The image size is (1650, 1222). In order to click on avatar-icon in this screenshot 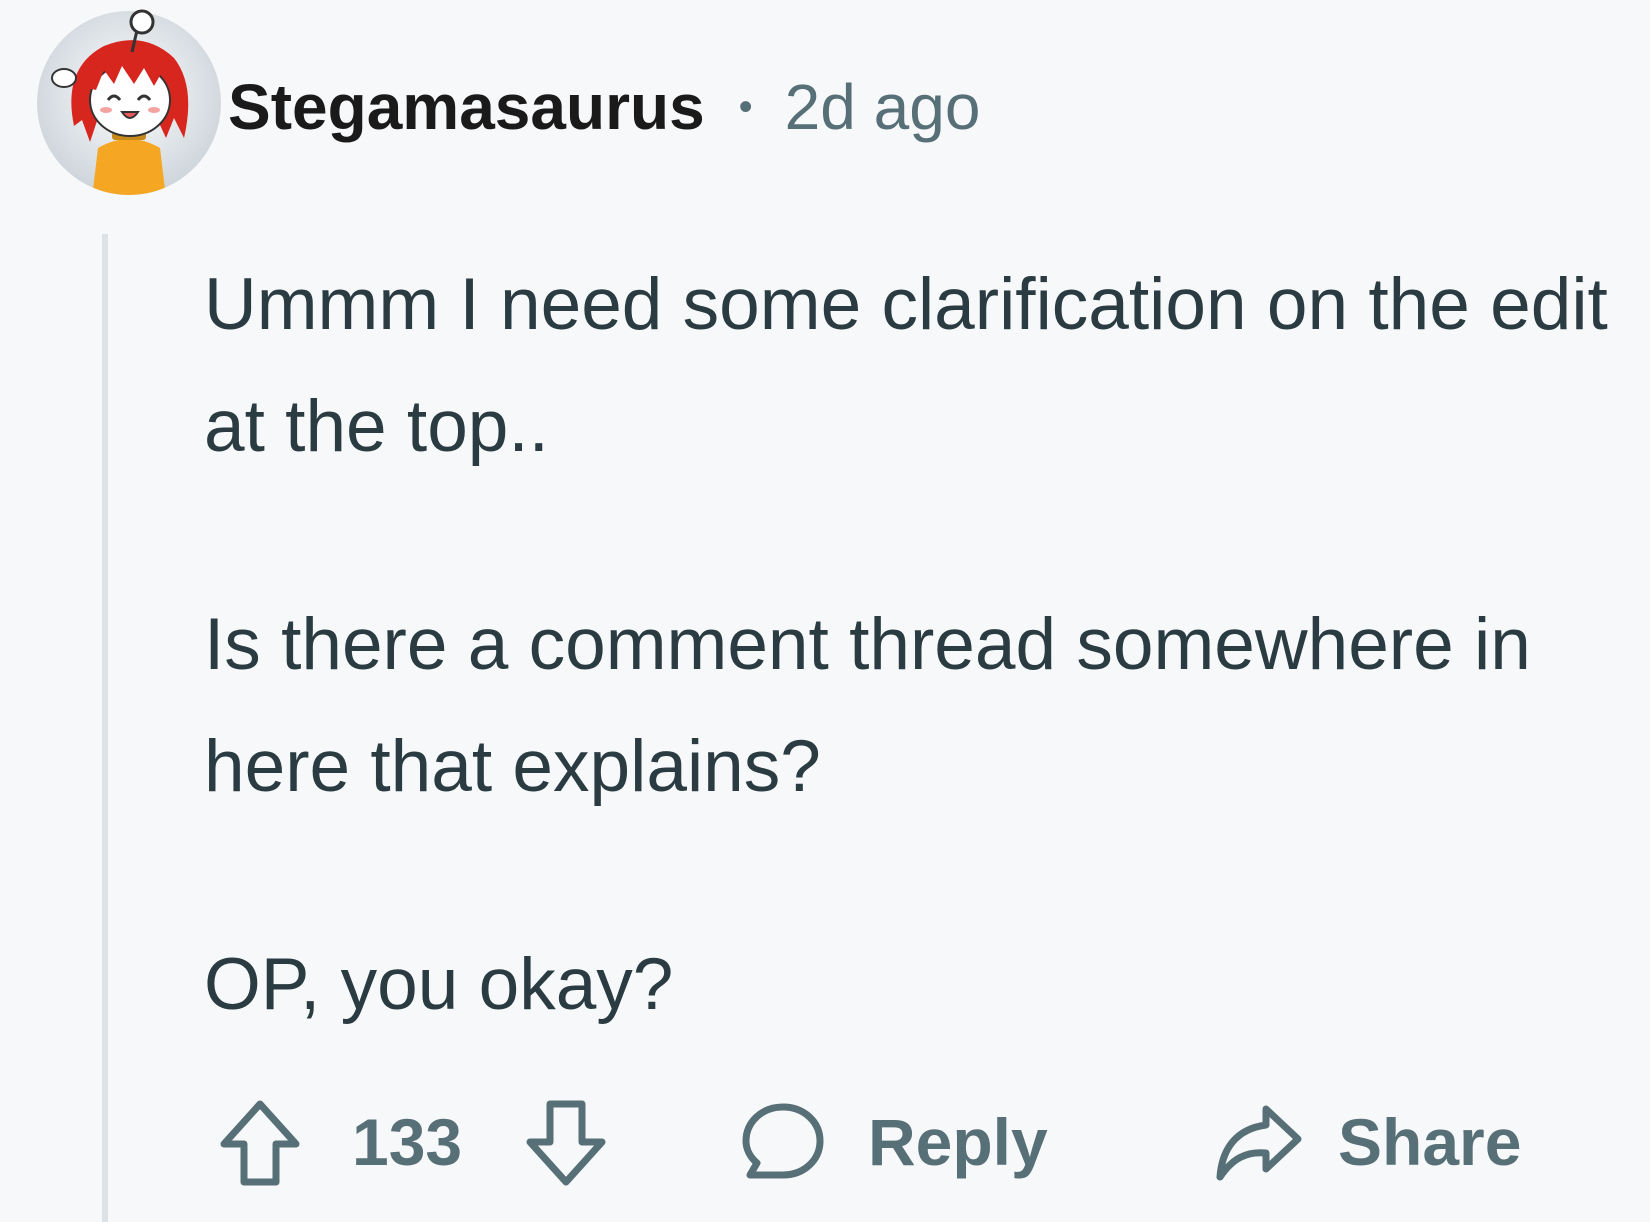, I will do `click(129, 102)`.